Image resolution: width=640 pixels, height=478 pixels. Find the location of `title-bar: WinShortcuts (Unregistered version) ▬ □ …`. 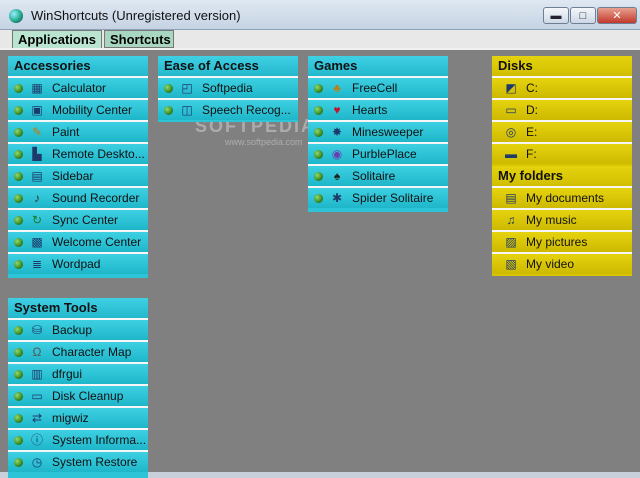

title-bar: WinShortcuts (Unregistered version) ▬ □ … is located at coordinates (320, 15).